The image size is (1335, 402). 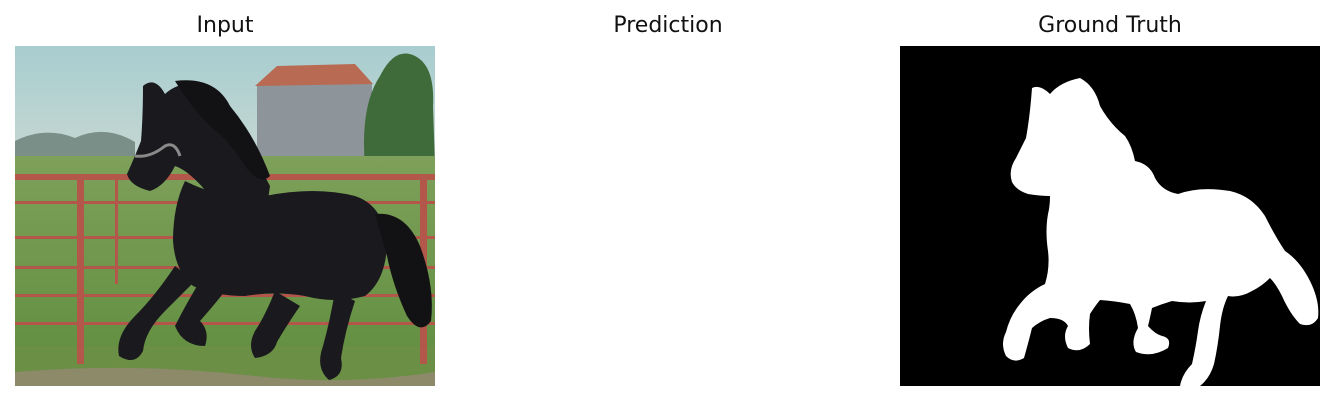 What do you see at coordinates (225, 25) in the screenshot?
I see `input-panel-title: Input` at bounding box center [225, 25].